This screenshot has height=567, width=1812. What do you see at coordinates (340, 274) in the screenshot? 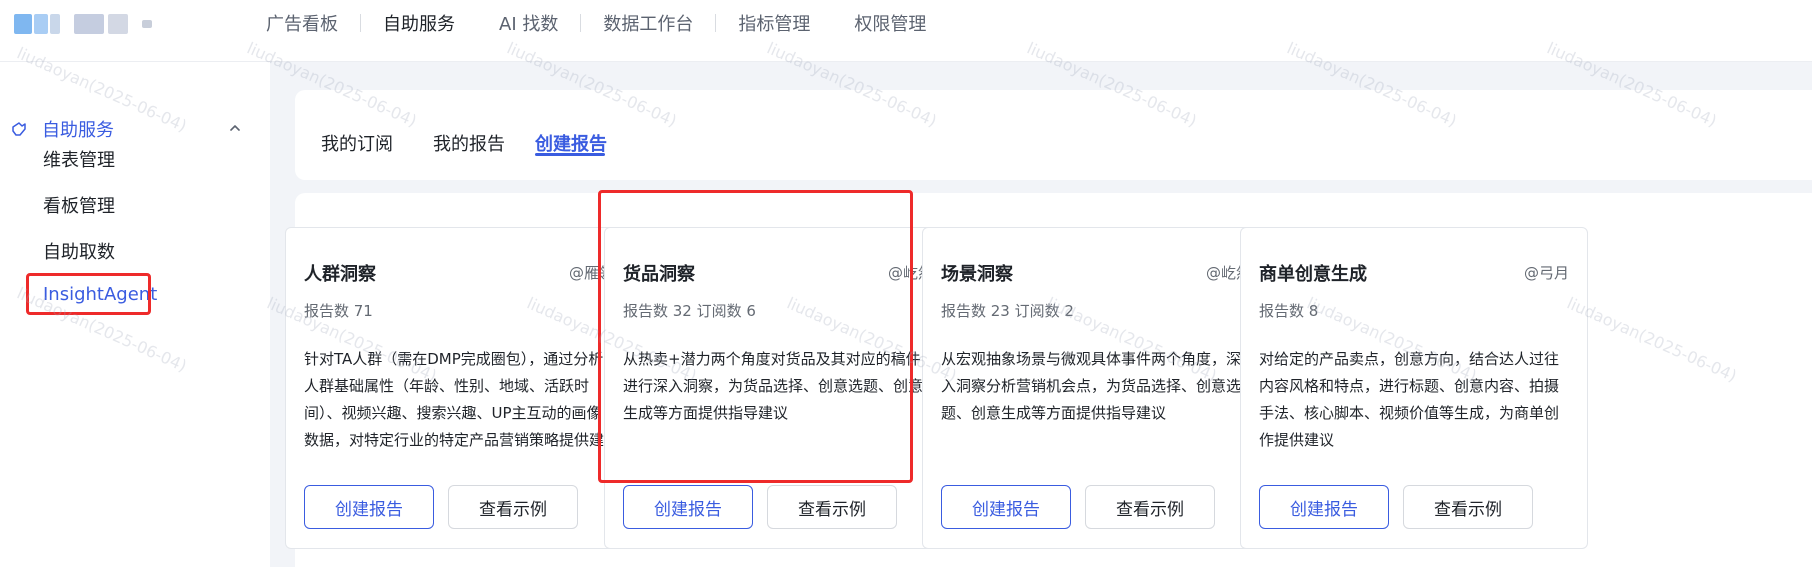
I see `card-title: 人群洞察` at bounding box center [340, 274].